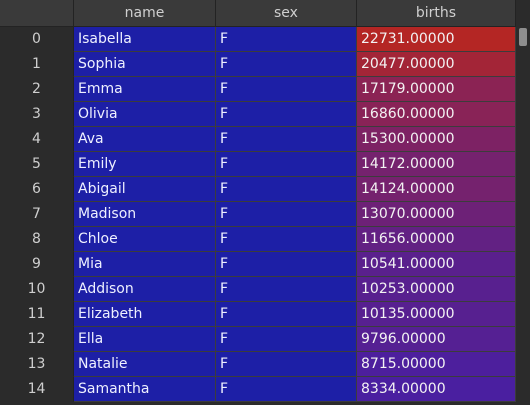  I want to click on cell-births: 22731.00000, so click(436, 39).